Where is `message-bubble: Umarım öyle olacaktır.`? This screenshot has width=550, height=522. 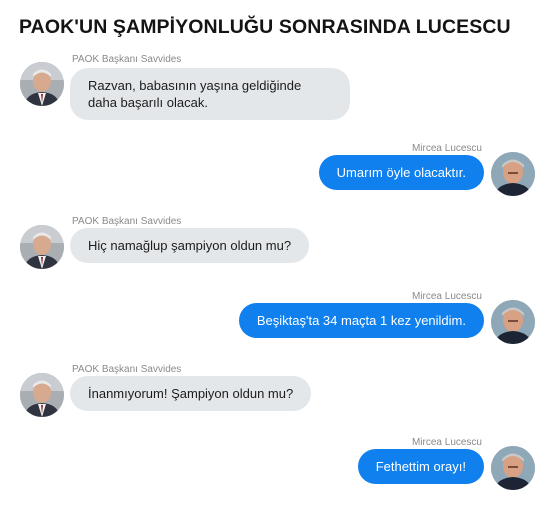
message-bubble: Umarım öyle olacaktır. is located at coordinates (401, 172).